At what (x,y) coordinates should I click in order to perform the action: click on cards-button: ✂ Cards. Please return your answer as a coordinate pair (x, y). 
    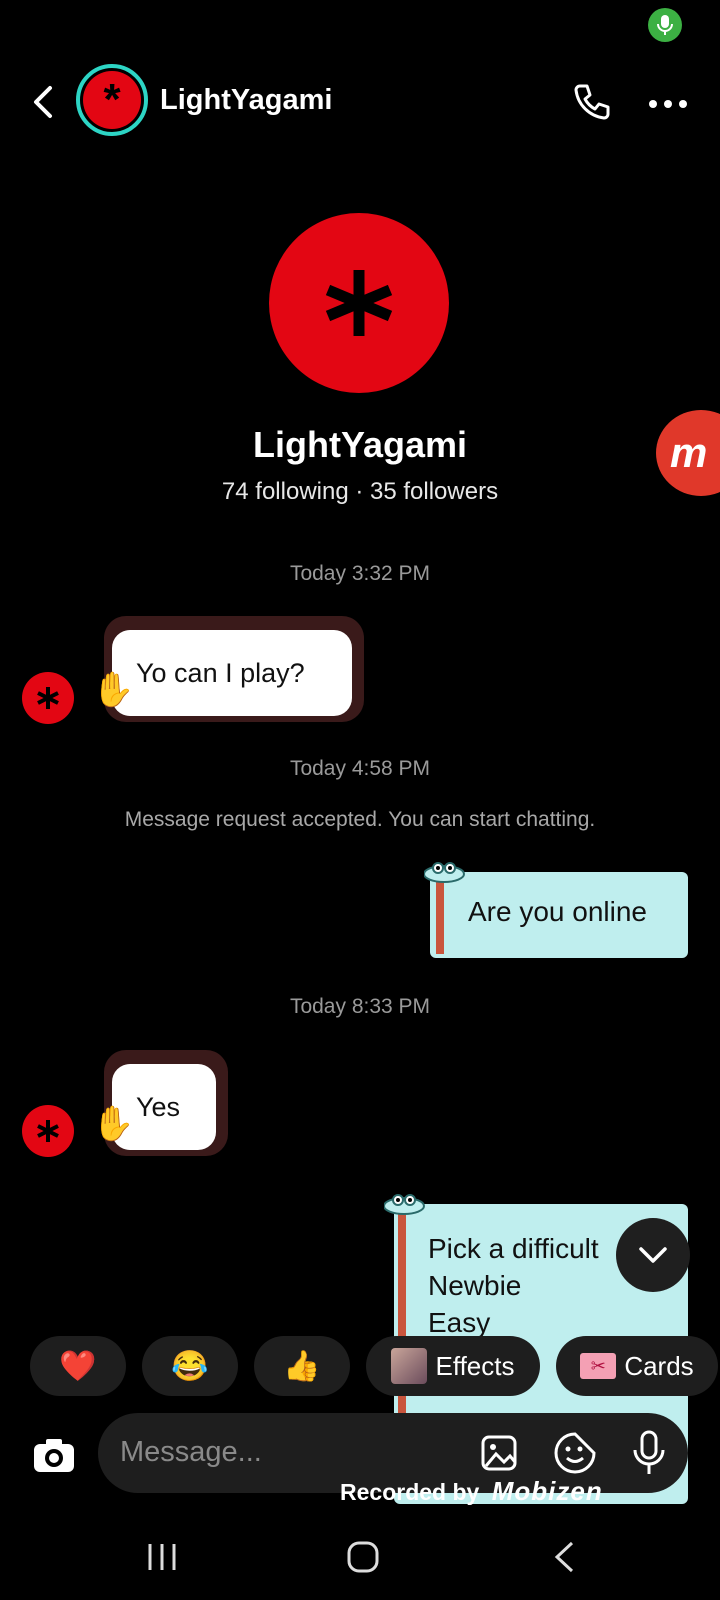
    Looking at the image, I should click on (637, 1366).